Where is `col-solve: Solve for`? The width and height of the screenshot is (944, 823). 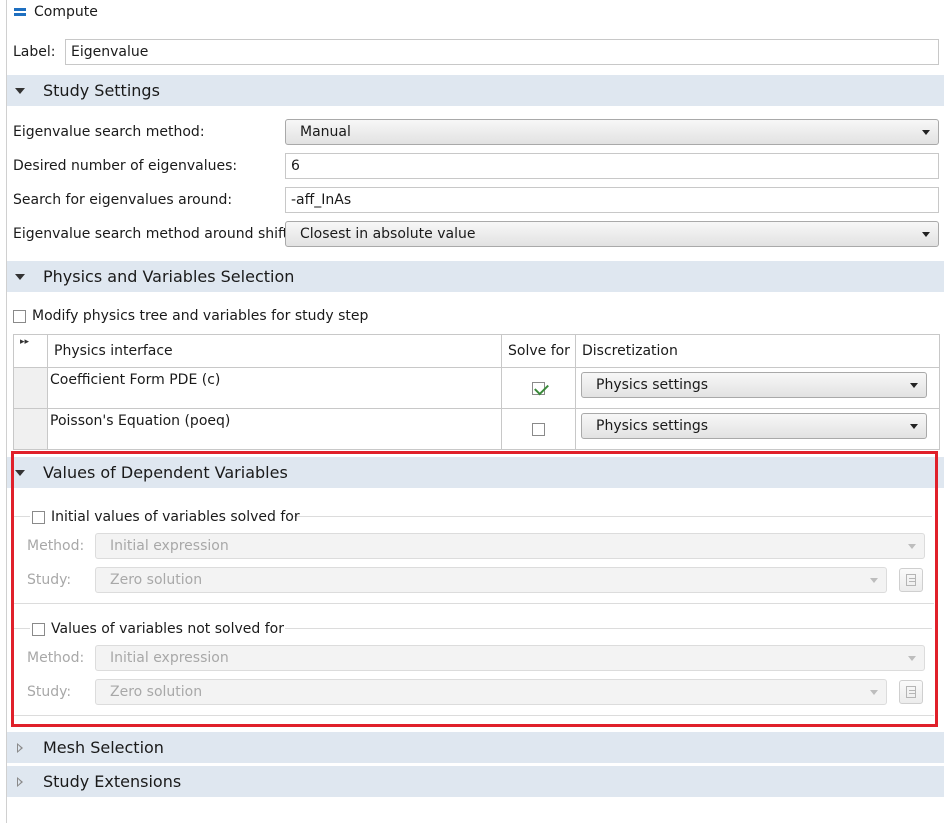
col-solve: Solve for is located at coordinates (538, 351).